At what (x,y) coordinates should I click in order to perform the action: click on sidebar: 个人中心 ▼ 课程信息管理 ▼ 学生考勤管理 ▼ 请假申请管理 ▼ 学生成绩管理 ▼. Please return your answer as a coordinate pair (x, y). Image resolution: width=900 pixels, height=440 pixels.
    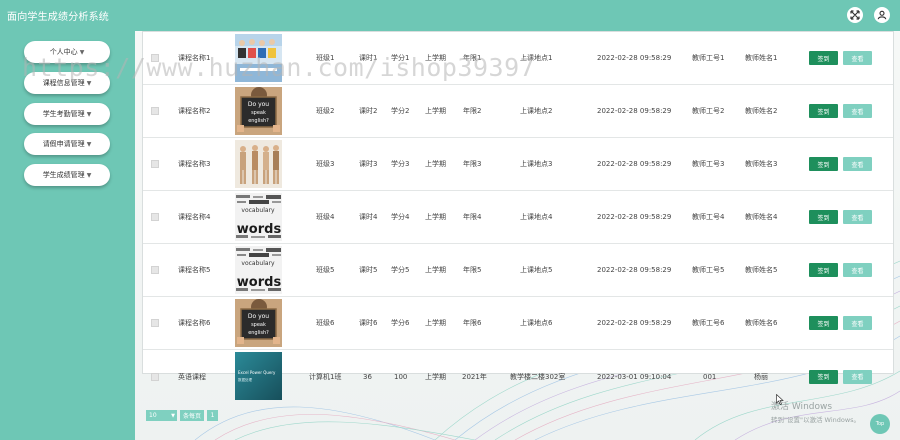
    Looking at the image, I should click on (67, 235).